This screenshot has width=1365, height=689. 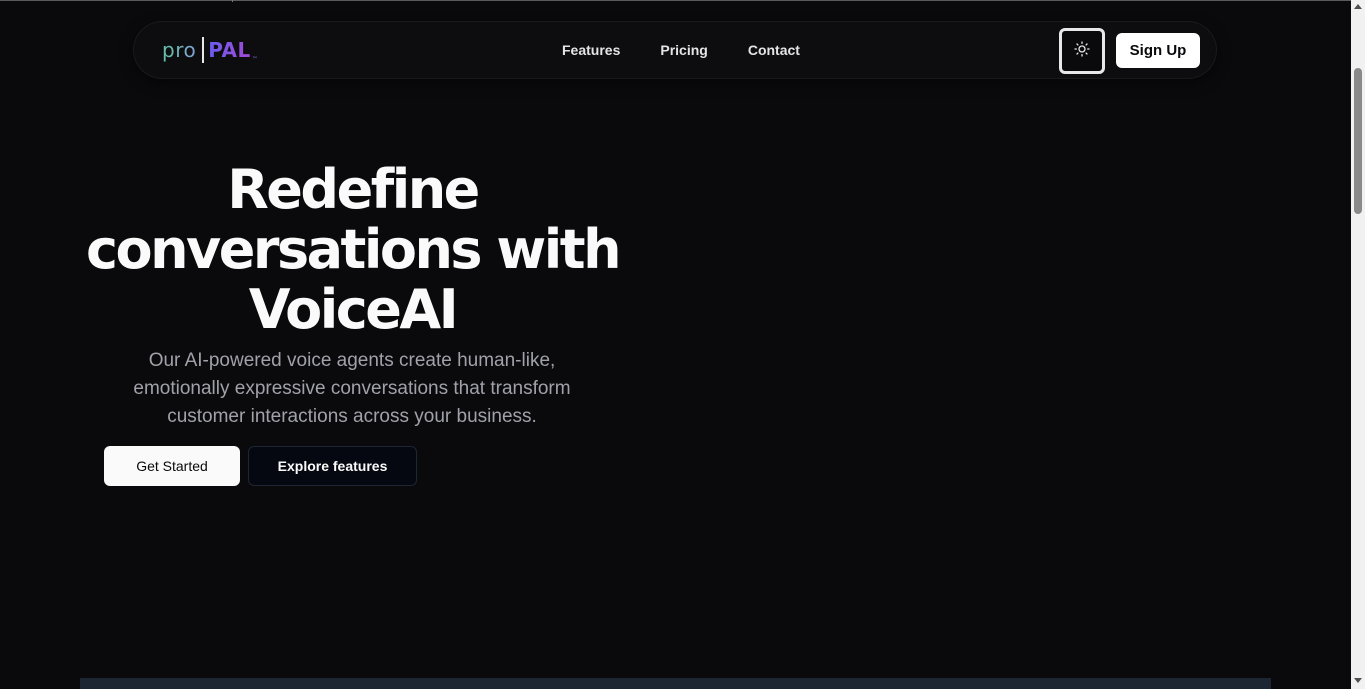 What do you see at coordinates (1358, 344) in the screenshot?
I see `vertical-scrollbar` at bounding box center [1358, 344].